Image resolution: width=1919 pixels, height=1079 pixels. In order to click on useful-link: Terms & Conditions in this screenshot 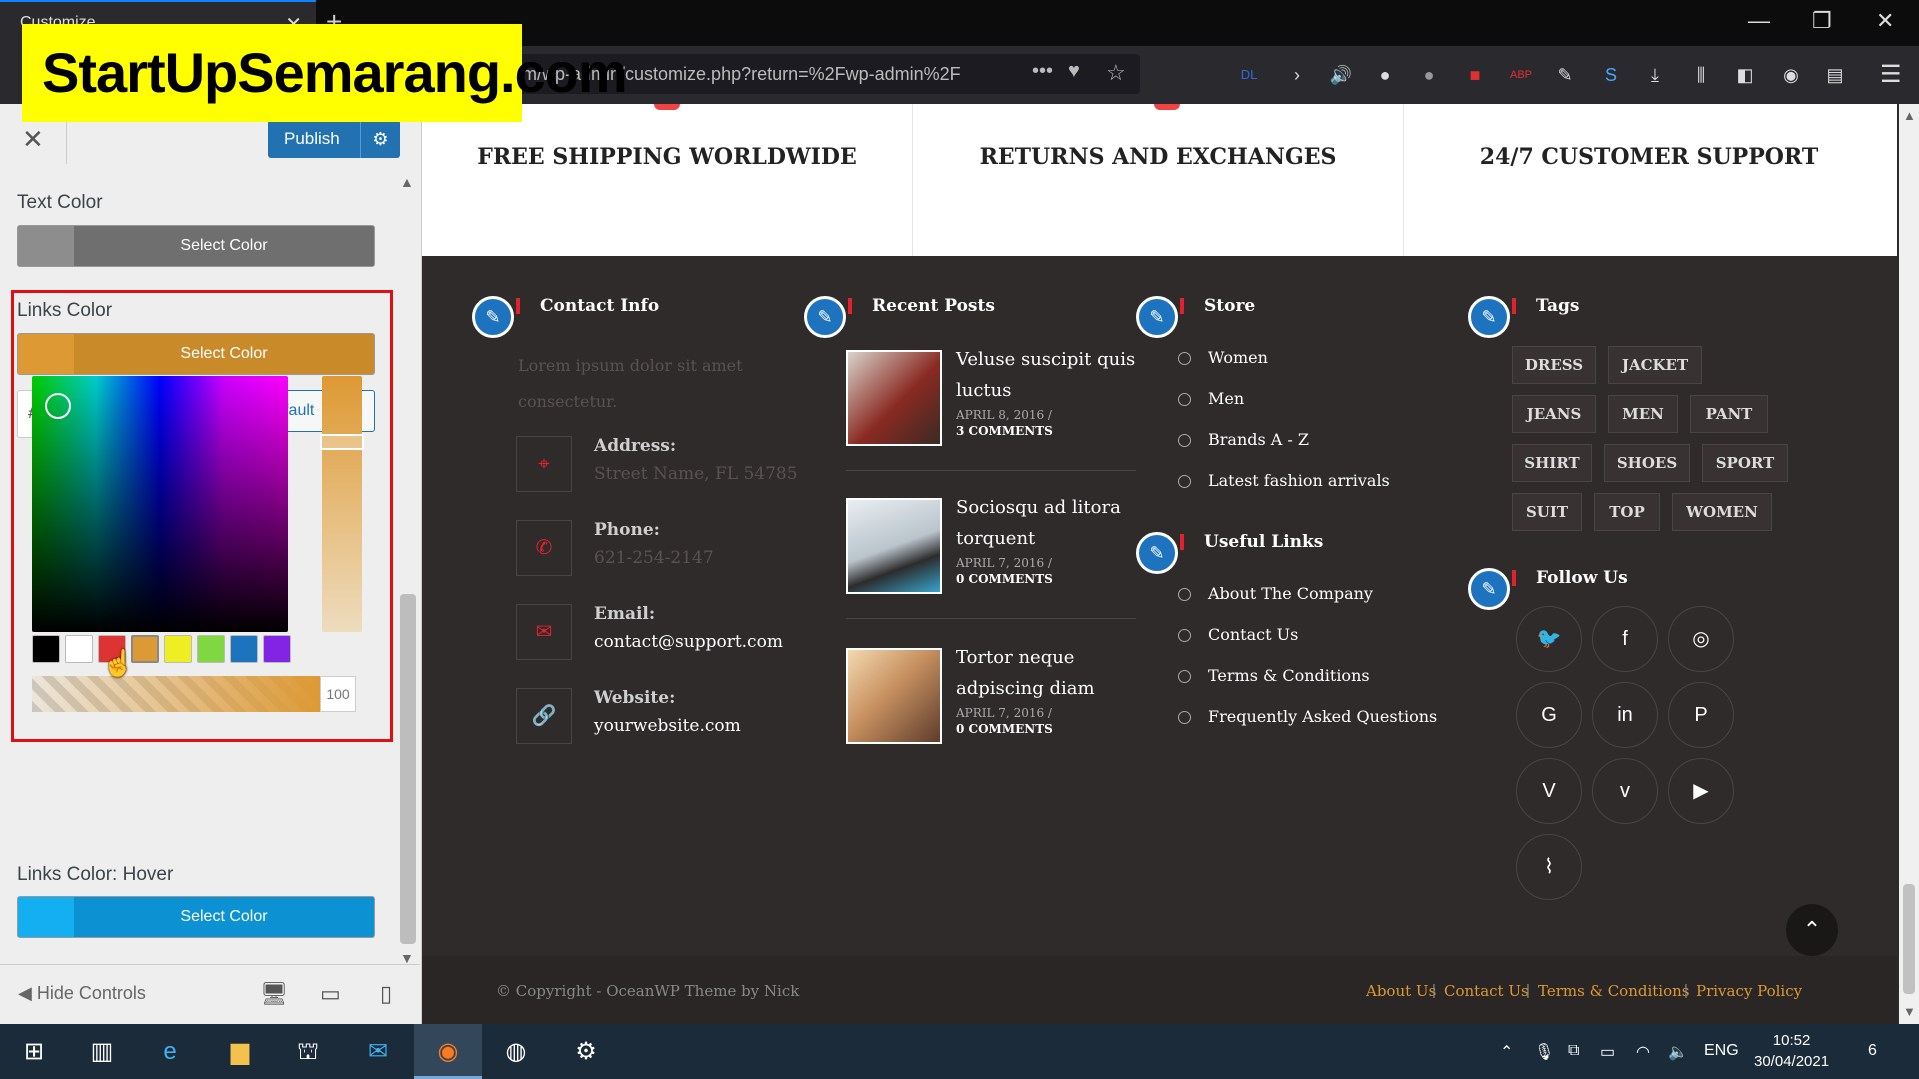, I will do `click(1274, 675)`.